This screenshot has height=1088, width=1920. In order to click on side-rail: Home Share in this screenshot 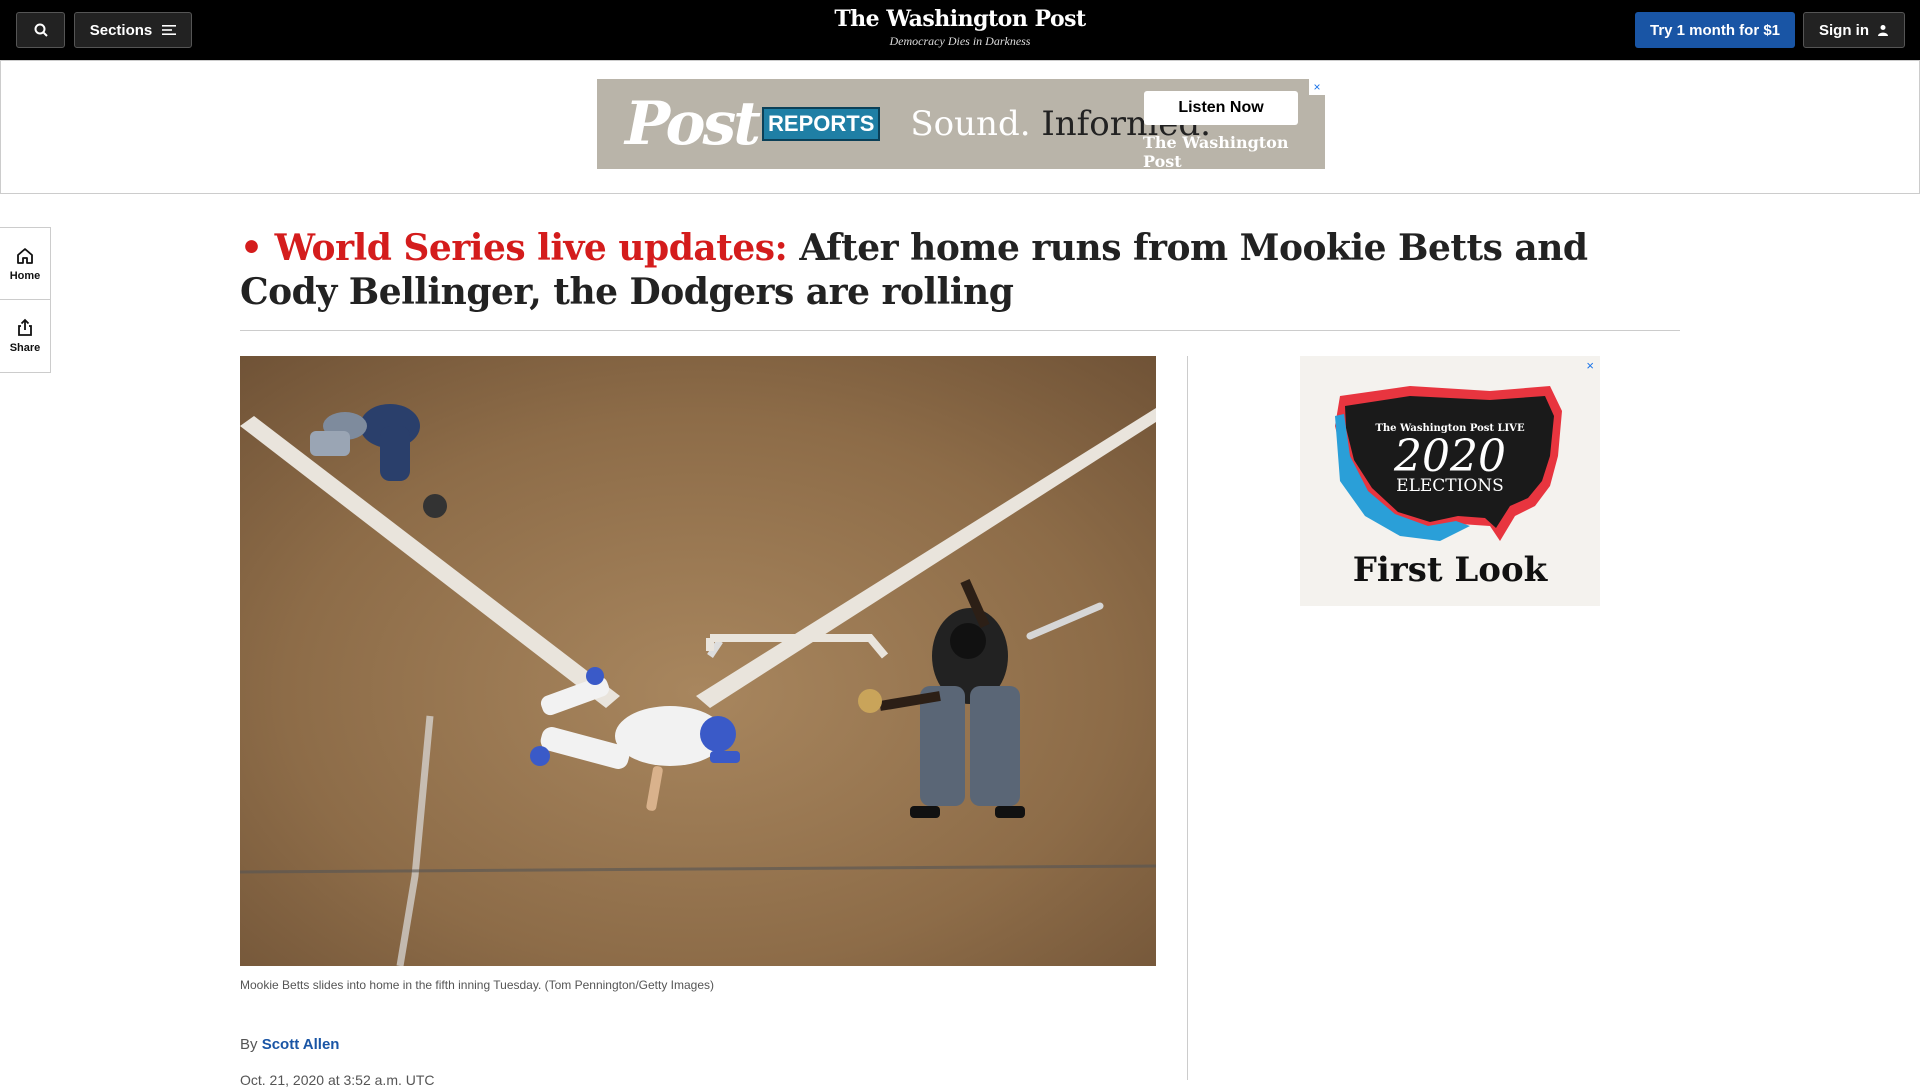, I will do `click(25, 300)`.